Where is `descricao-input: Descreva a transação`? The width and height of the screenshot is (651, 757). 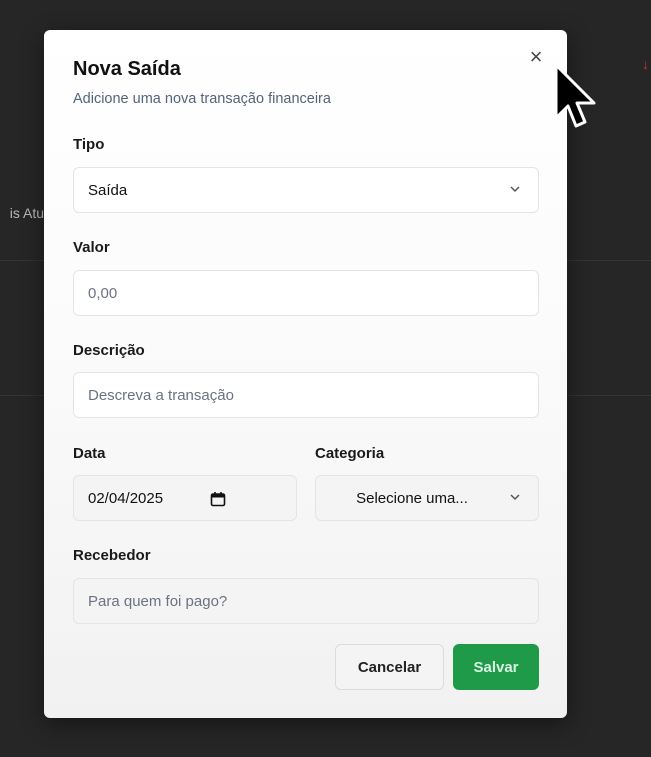
descricao-input: Descreva a transação is located at coordinates (306, 395).